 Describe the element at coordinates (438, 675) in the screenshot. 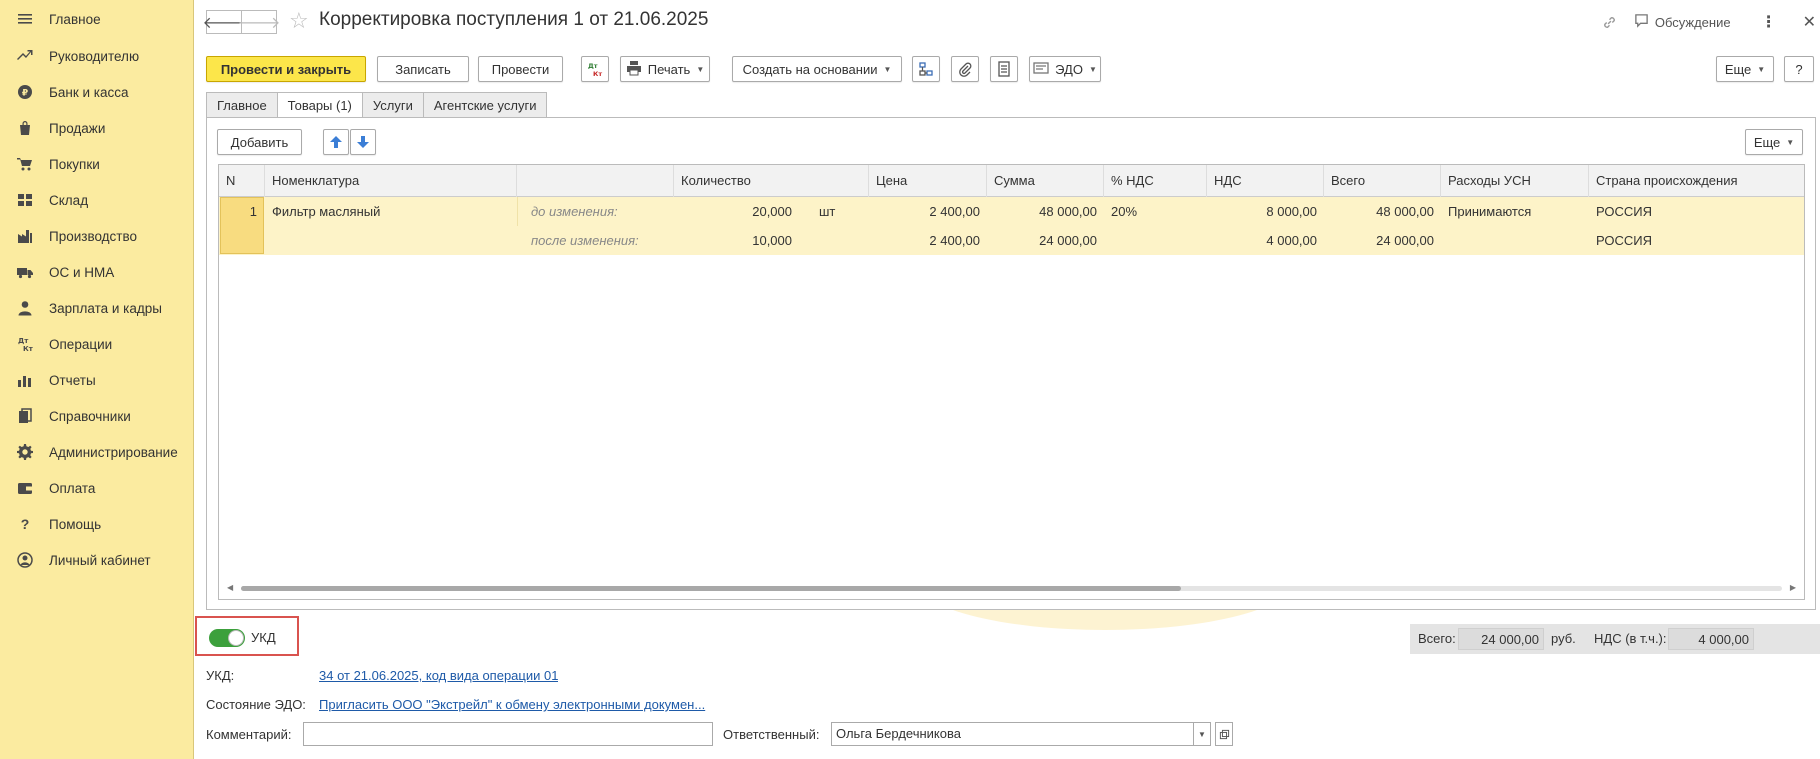

I see `ukd-link: 34 от 21.06.2025, код вида операции 01` at that location.